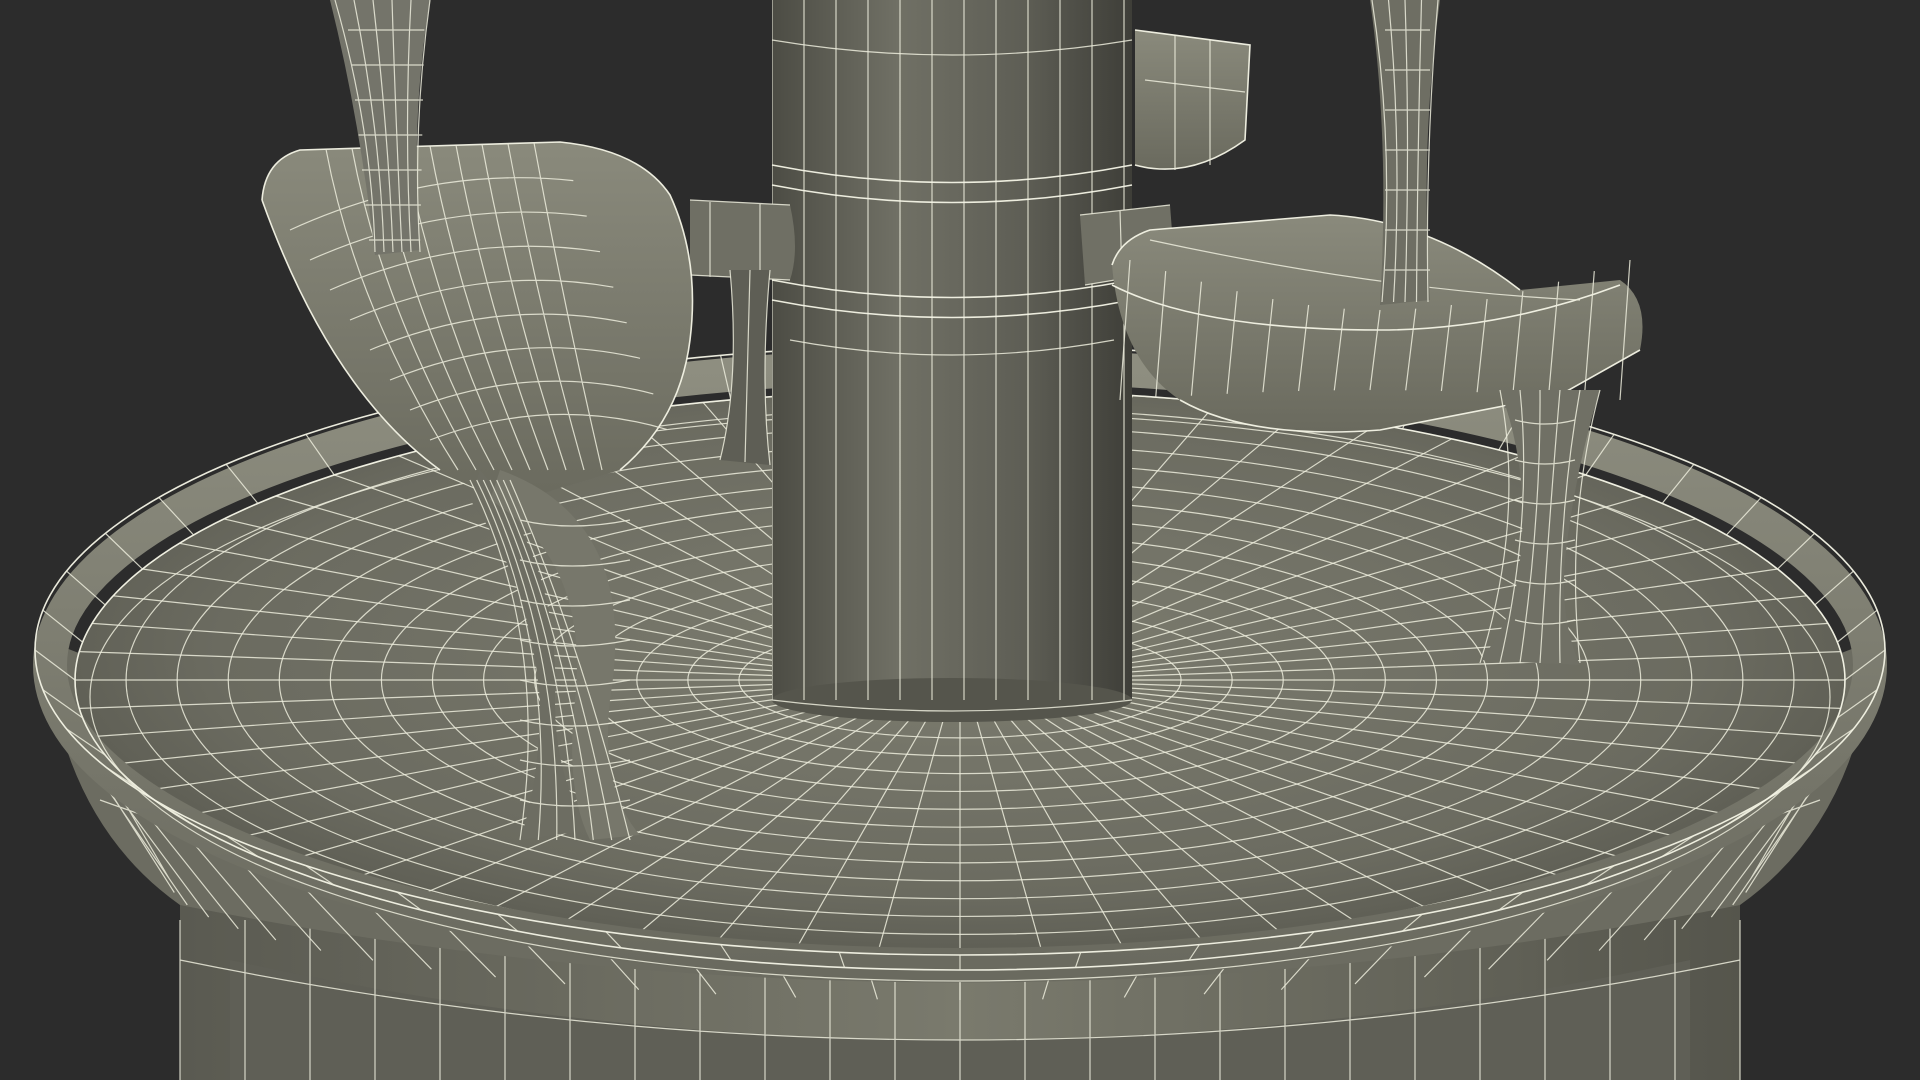 This screenshot has width=1920, height=1080. Describe the element at coordinates (742, 240) in the screenshot. I see `left-connector-arm` at that location.